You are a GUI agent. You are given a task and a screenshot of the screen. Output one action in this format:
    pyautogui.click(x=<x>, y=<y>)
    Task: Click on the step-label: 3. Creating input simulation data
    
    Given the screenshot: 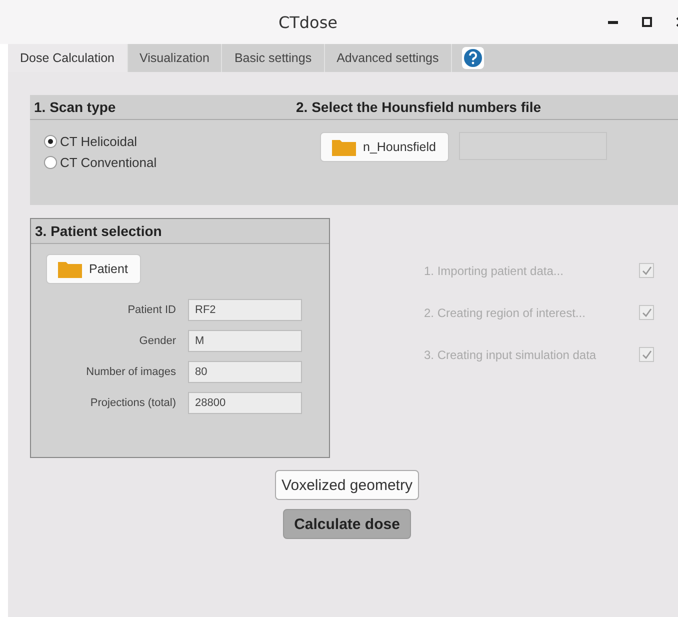 What is the action you would take?
    pyautogui.click(x=511, y=355)
    